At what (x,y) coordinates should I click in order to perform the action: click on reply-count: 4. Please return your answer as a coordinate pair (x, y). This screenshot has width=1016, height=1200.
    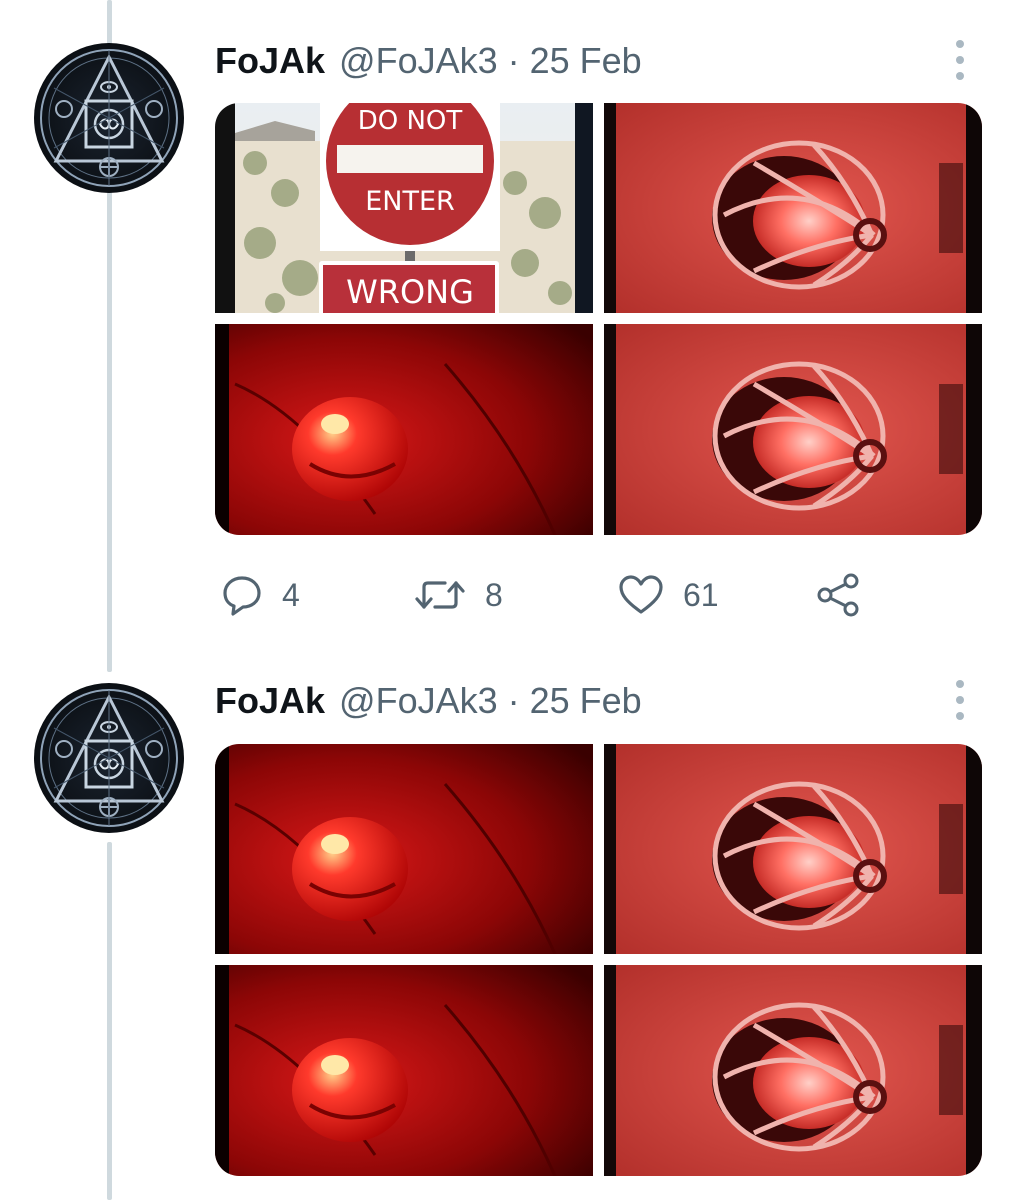
    Looking at the image, I should click on (291, 594).